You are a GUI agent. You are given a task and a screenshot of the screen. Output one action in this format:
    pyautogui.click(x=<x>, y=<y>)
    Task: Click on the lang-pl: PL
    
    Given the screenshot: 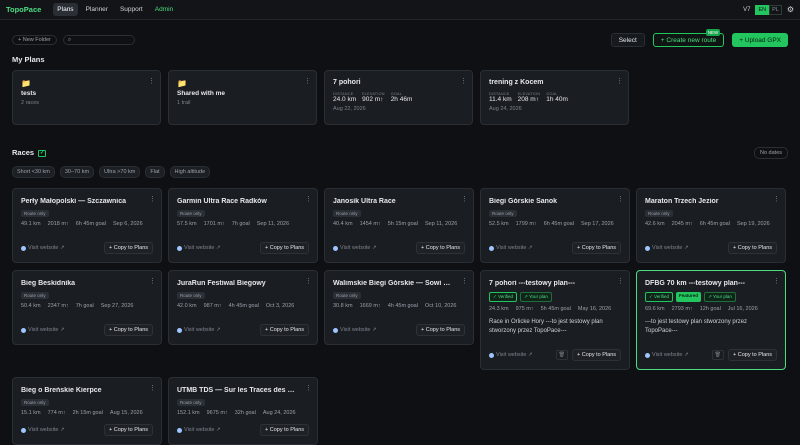 What is the action you would take?
    pyautogui.click(x=775, y=9)
    